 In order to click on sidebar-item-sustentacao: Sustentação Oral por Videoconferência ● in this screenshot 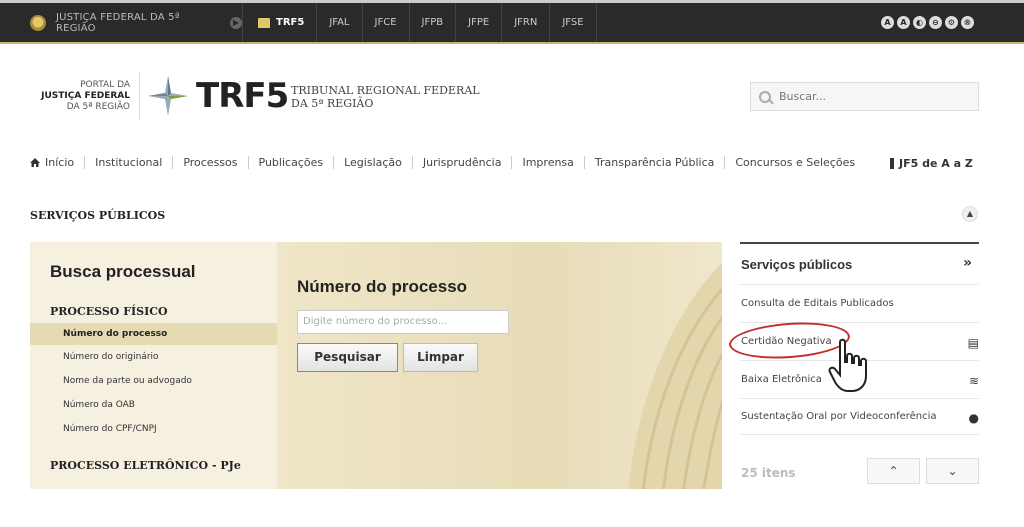, I will do `click(860, 418)`.